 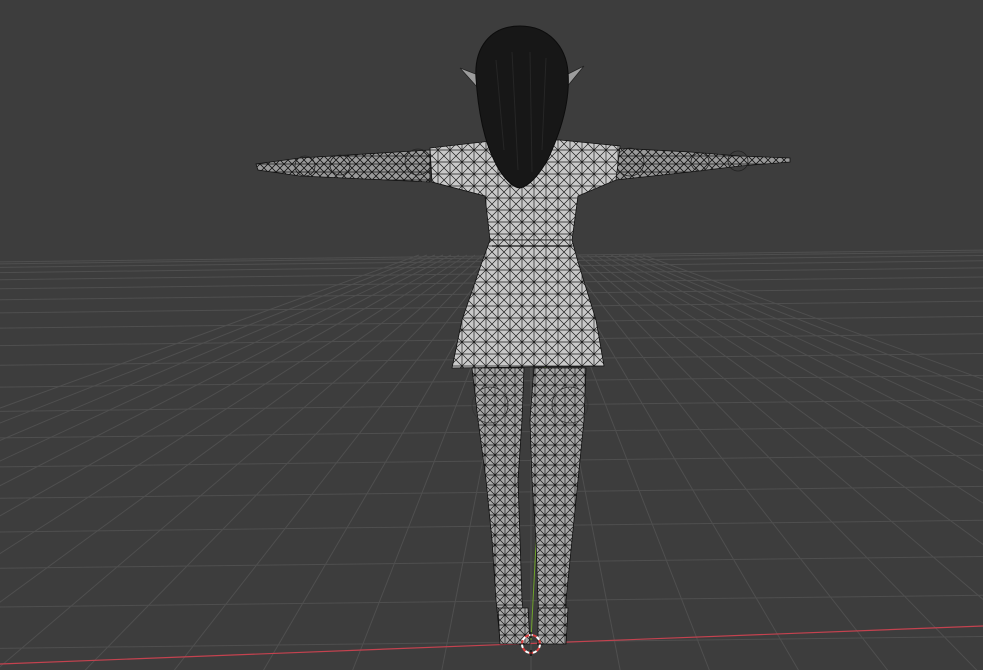 I want to click on left-foot, so click(x=514, y=626).